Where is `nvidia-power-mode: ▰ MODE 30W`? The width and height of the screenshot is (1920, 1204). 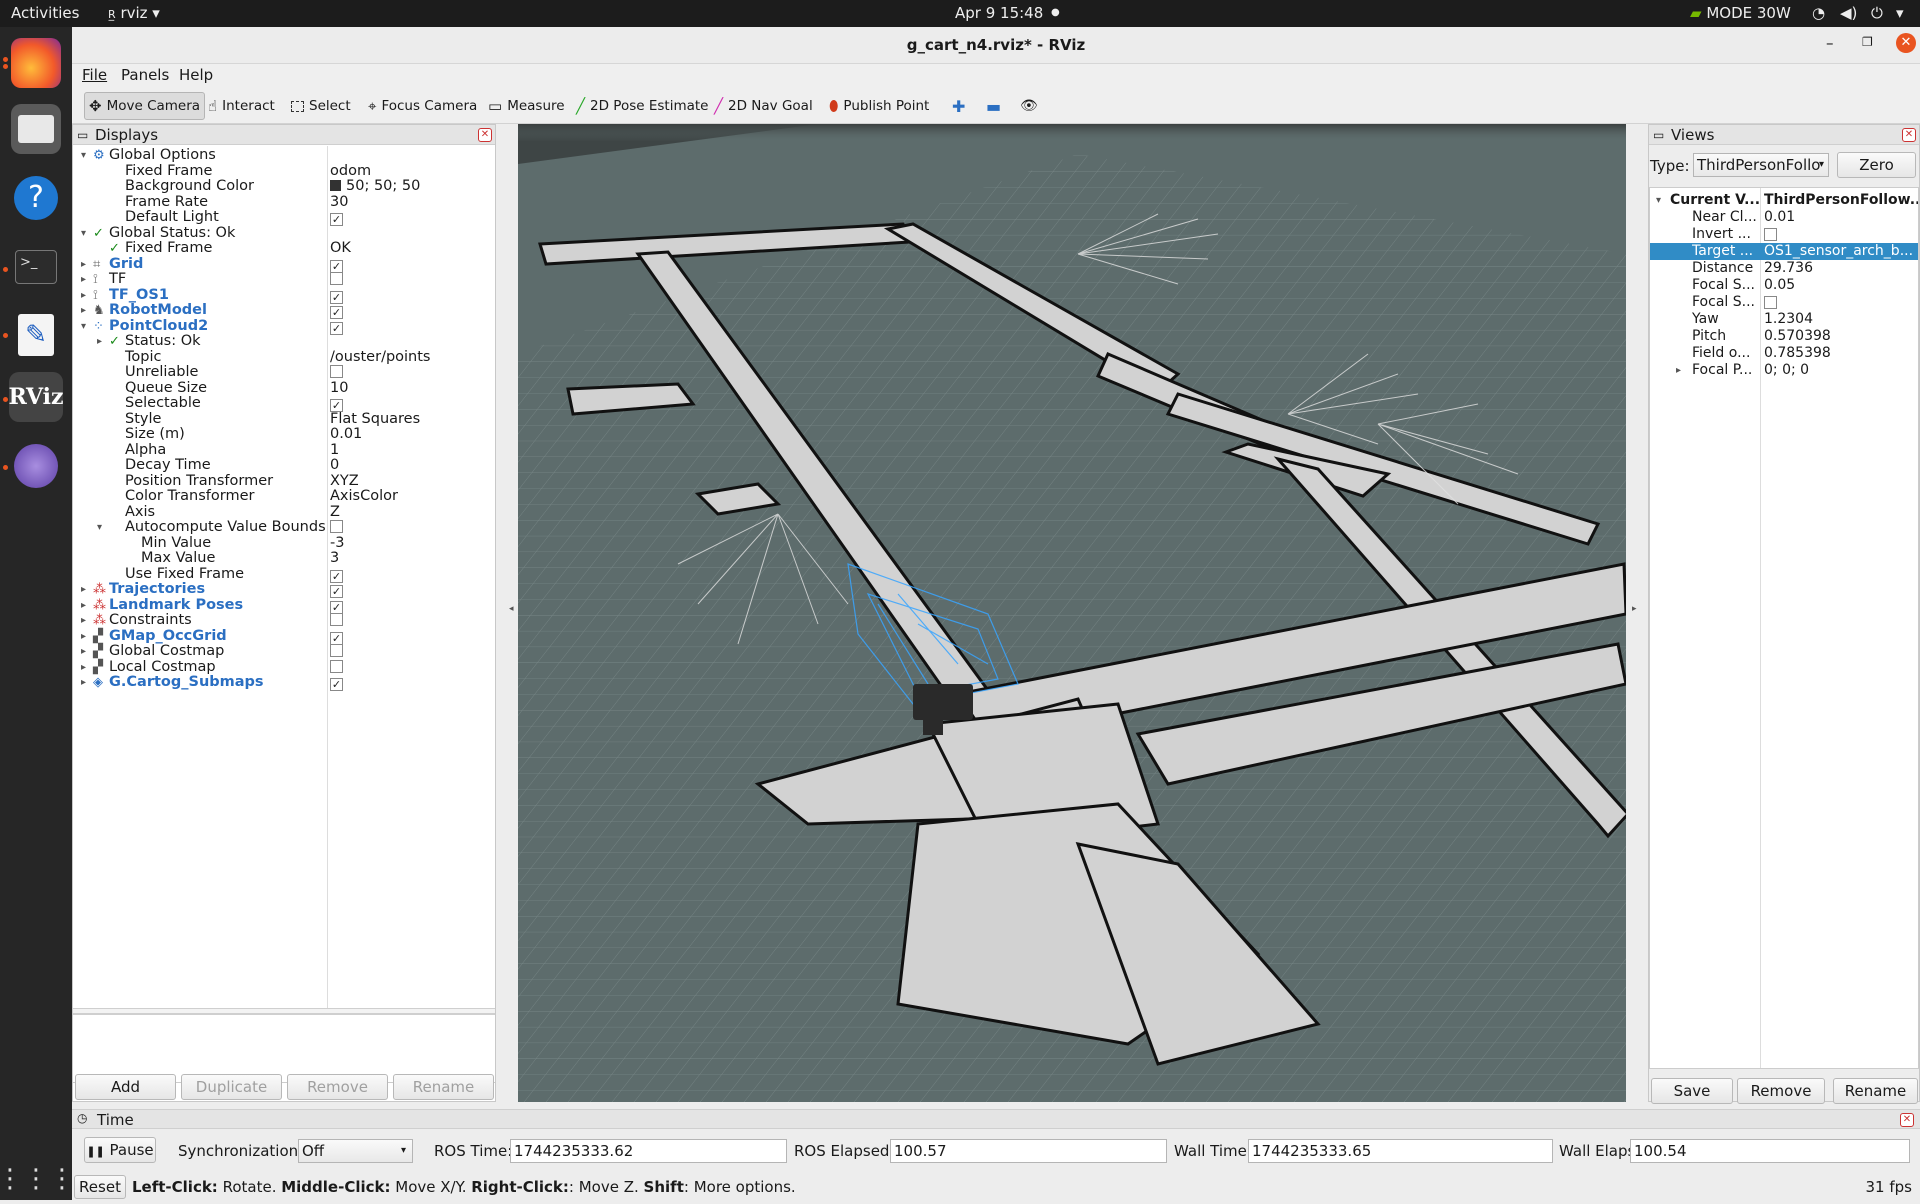
nvidia-power-mode: ▰ MODE 30W is located at coordinates (1740, 13).